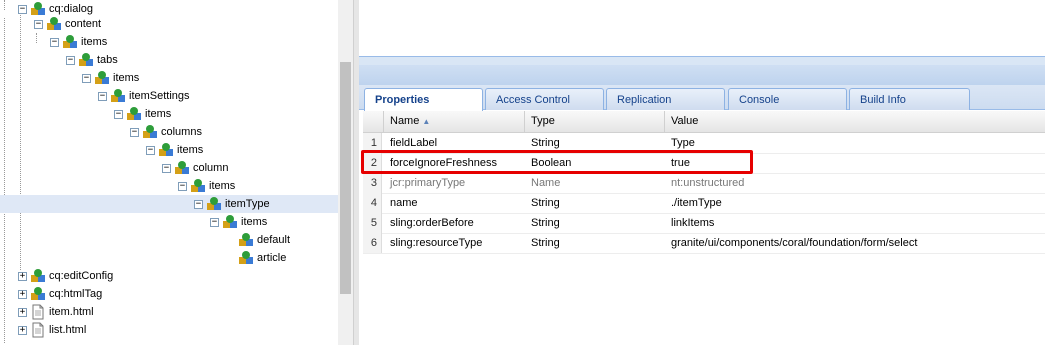 The width and height of the screenshot is (1045, 345). What do you see at coordinates (181, 132) in the screenshot?
I see `tree-node-label: columns` at bounding box center [181, 132].